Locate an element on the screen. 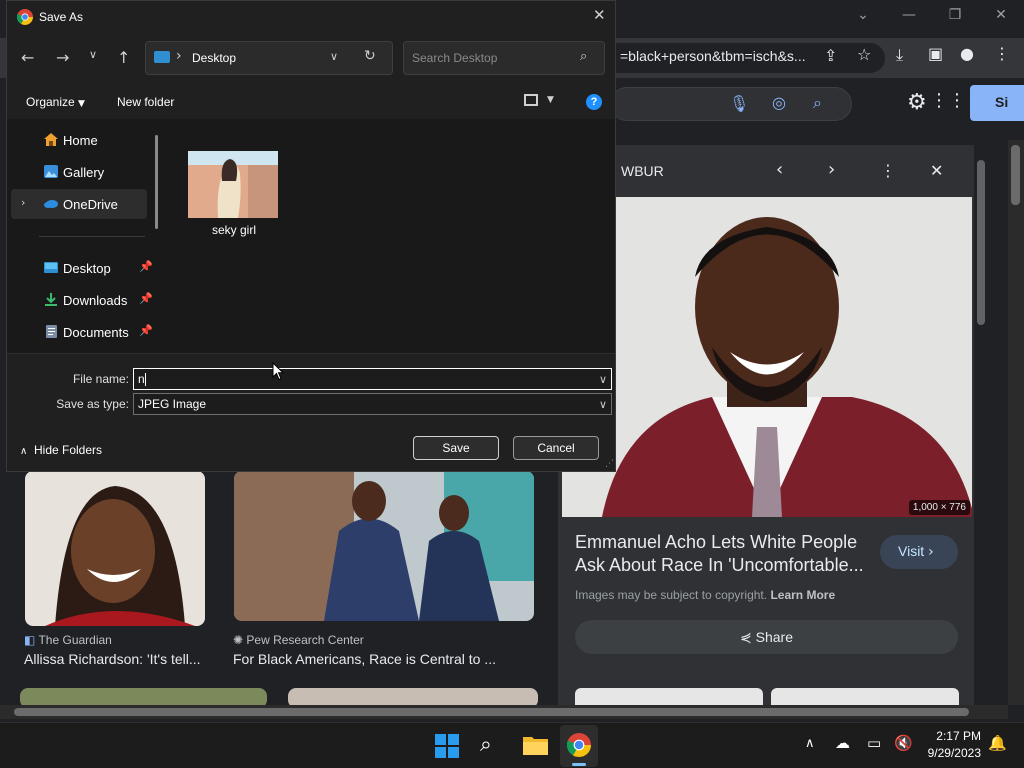 The image size is (1024, 768). organize-menu: Organize ▼ is located at coordinates (55, 102).